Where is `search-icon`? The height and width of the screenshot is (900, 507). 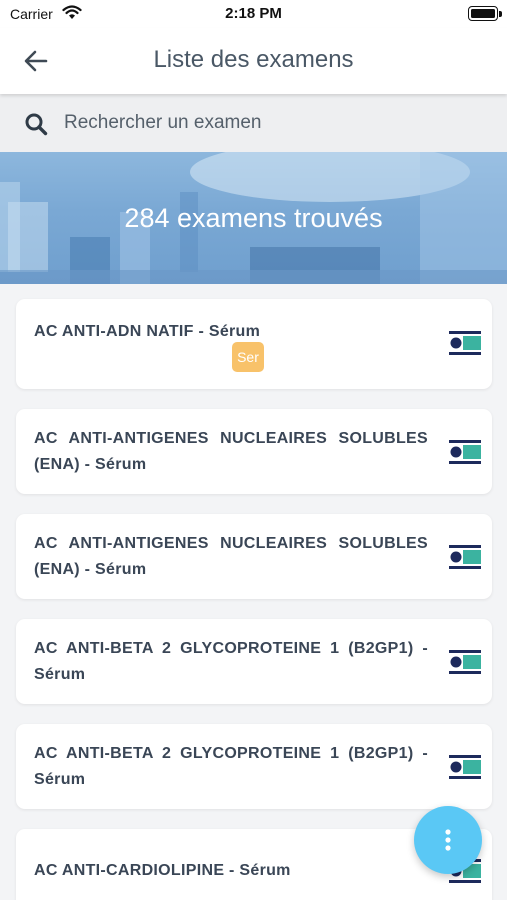
search-icon is located at coordinates (36, 126).